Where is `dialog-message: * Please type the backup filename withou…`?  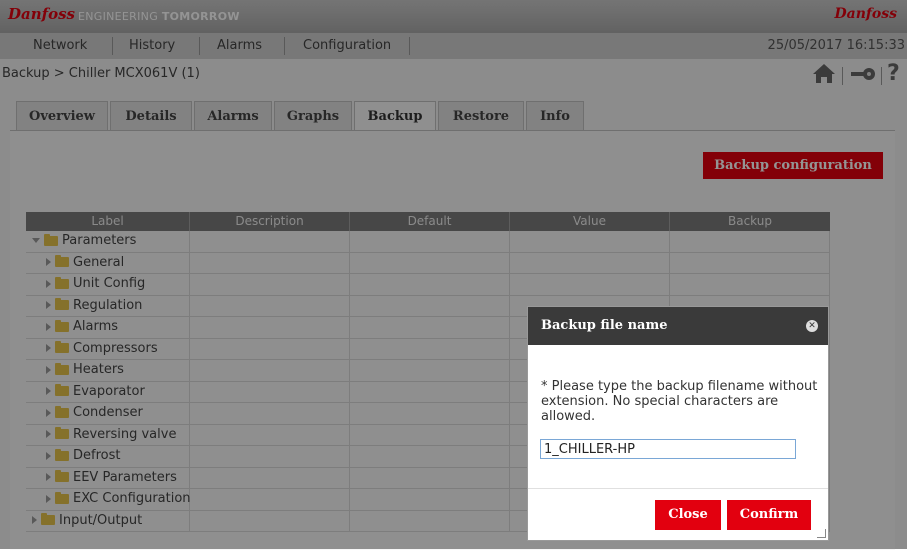 dialog-message: * Please type the backup filename withou… is located at coordinates (679, 401).